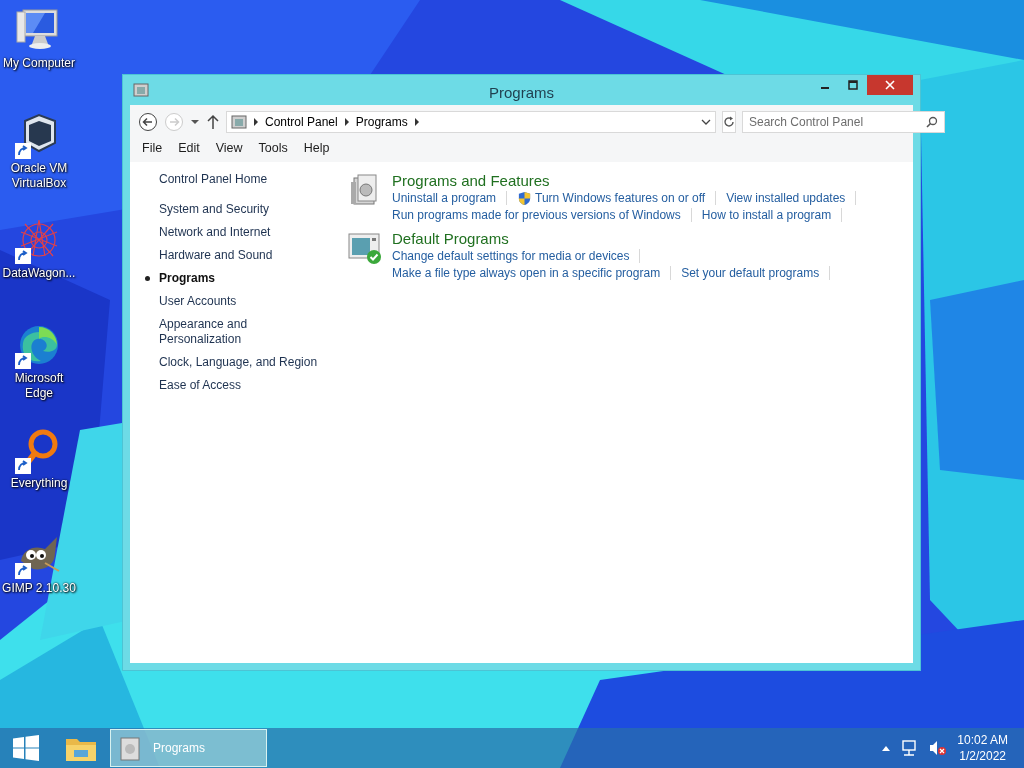  Describe the element at coordinates (249, 178) in the screenshot. I see `sidebar-link: Control Panel Home` at that location.